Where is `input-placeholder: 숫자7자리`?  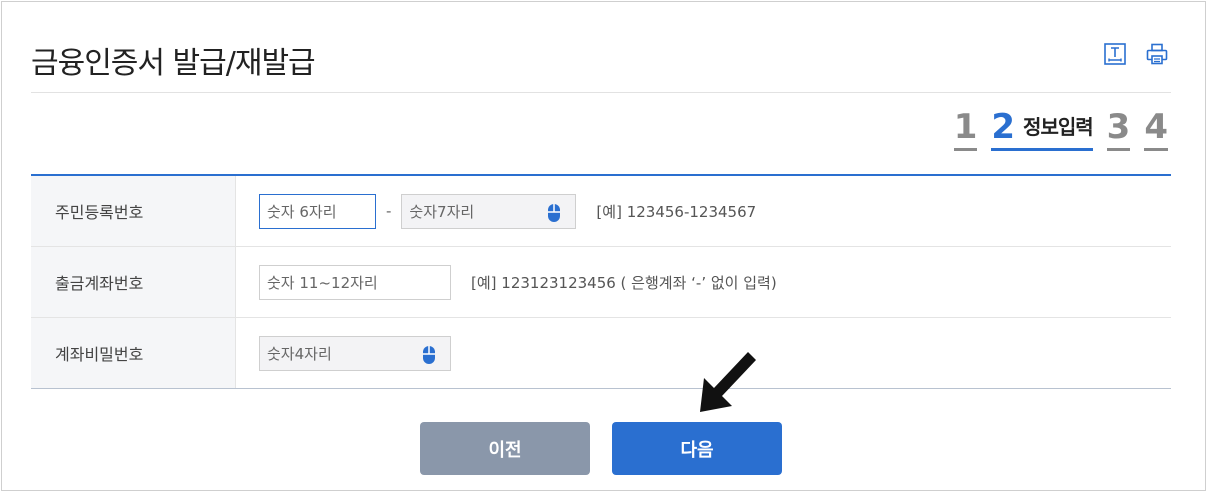
input-placeholder: 숫자7자리 is located at coordinates (442, 211).